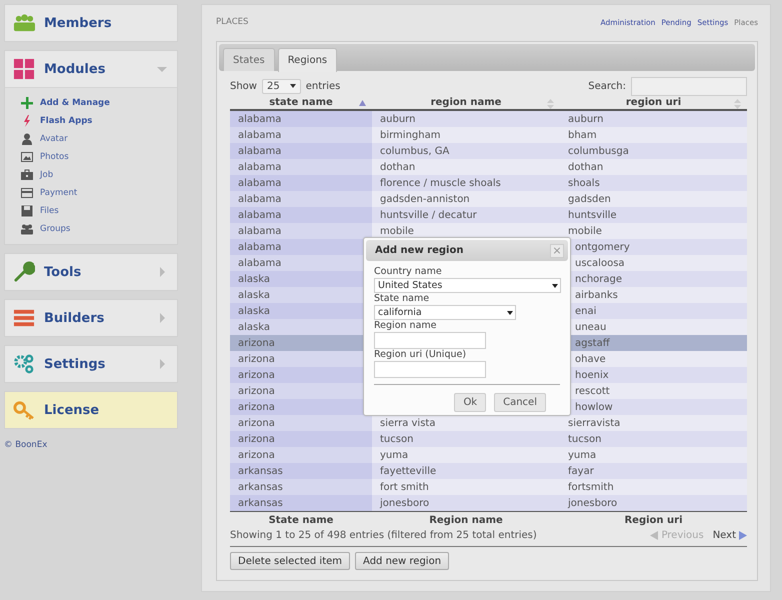 The image size is (782, 600). What do you see at coordinates (466, 215) in the screenshot?
I see `table-cell: huntsville / decatur` at bounding box center [466, 215].